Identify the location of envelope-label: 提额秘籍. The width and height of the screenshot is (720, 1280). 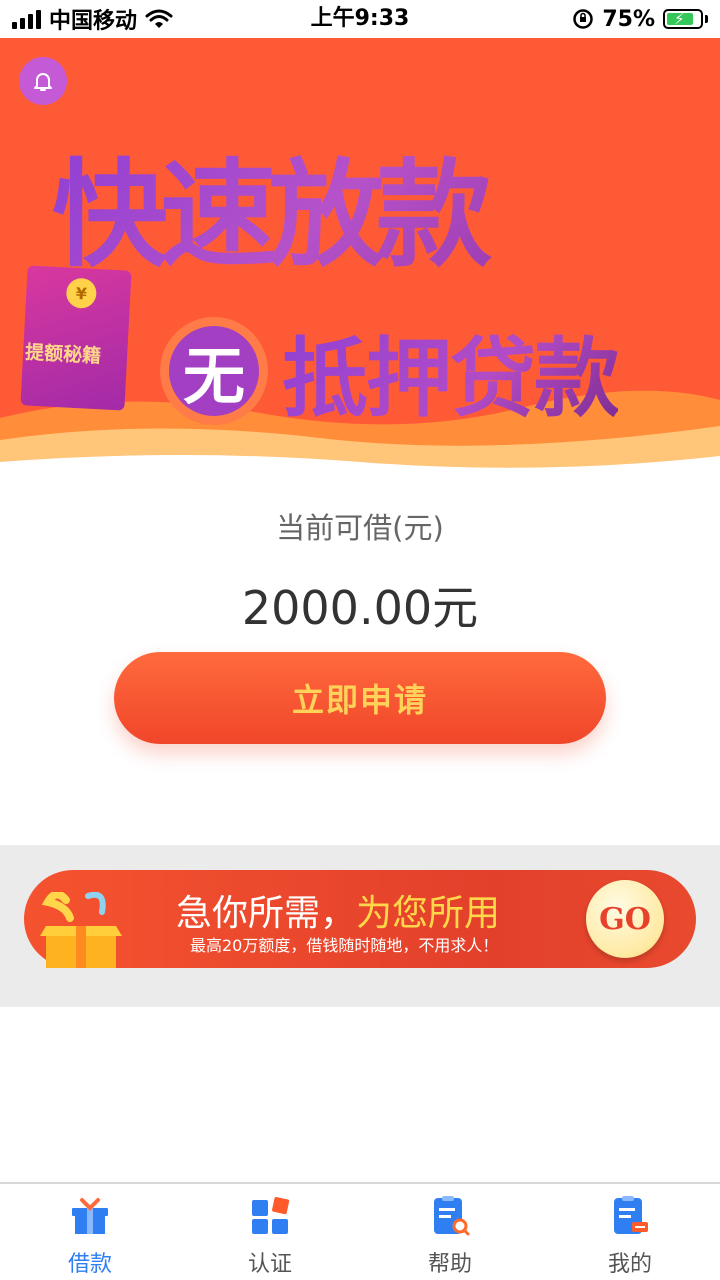
(63, 354).